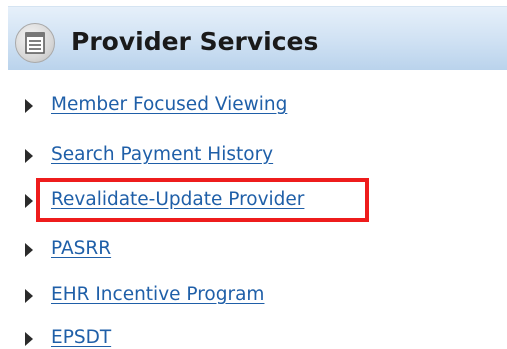  Describe the element at coordinates (162, 155) in the screenshot. I see `search-payment-history-link: Search Payment History` at that location.